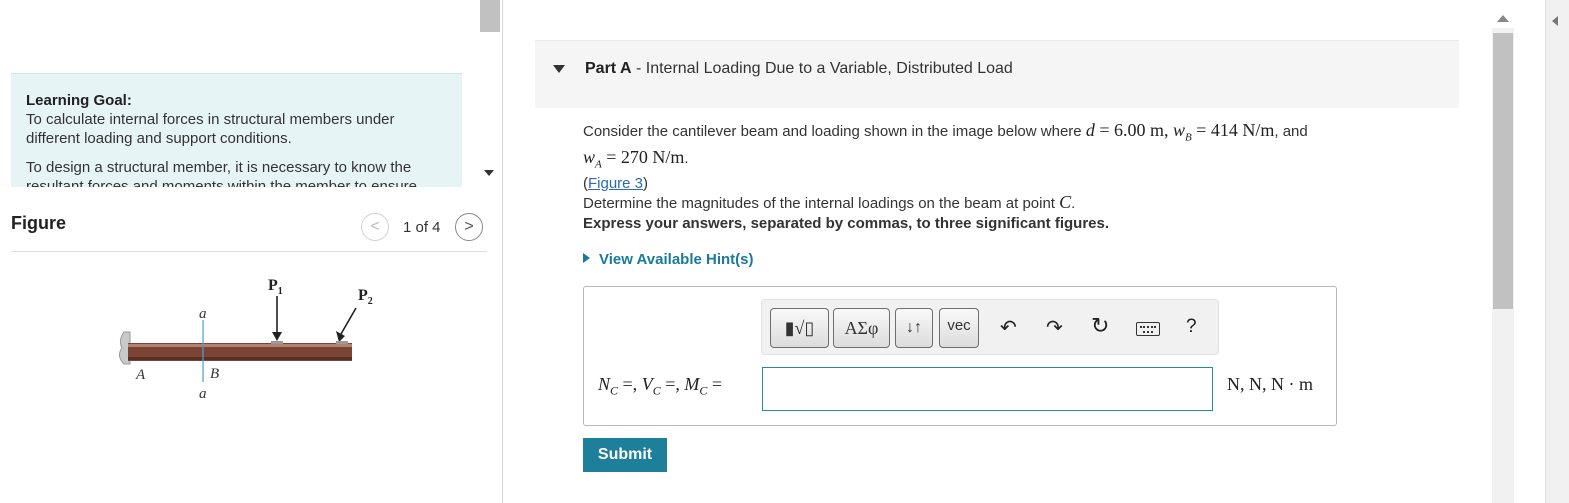  Describe the element at coordinates (1503, 171) in the screenshot. I see `right-scrollbar-thumb` at that location.